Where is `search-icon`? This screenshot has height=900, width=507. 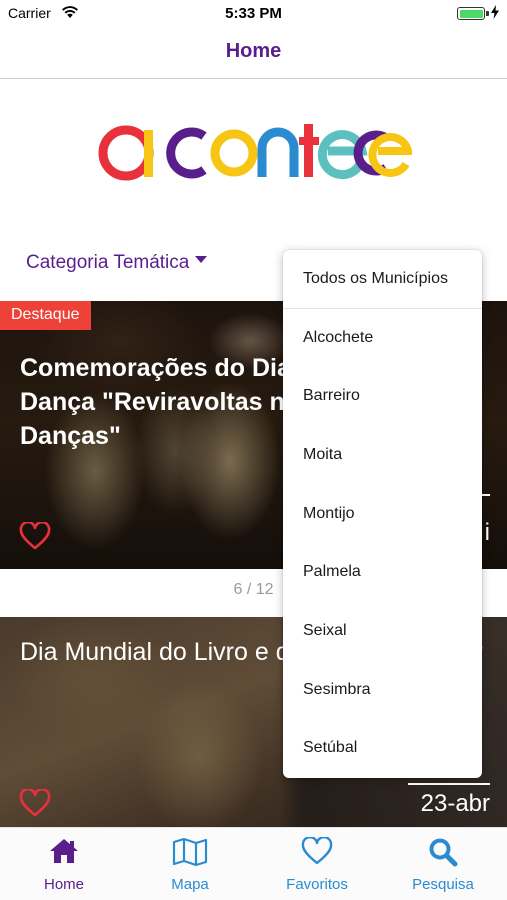
search-icon is located at coordinates (443, 852).